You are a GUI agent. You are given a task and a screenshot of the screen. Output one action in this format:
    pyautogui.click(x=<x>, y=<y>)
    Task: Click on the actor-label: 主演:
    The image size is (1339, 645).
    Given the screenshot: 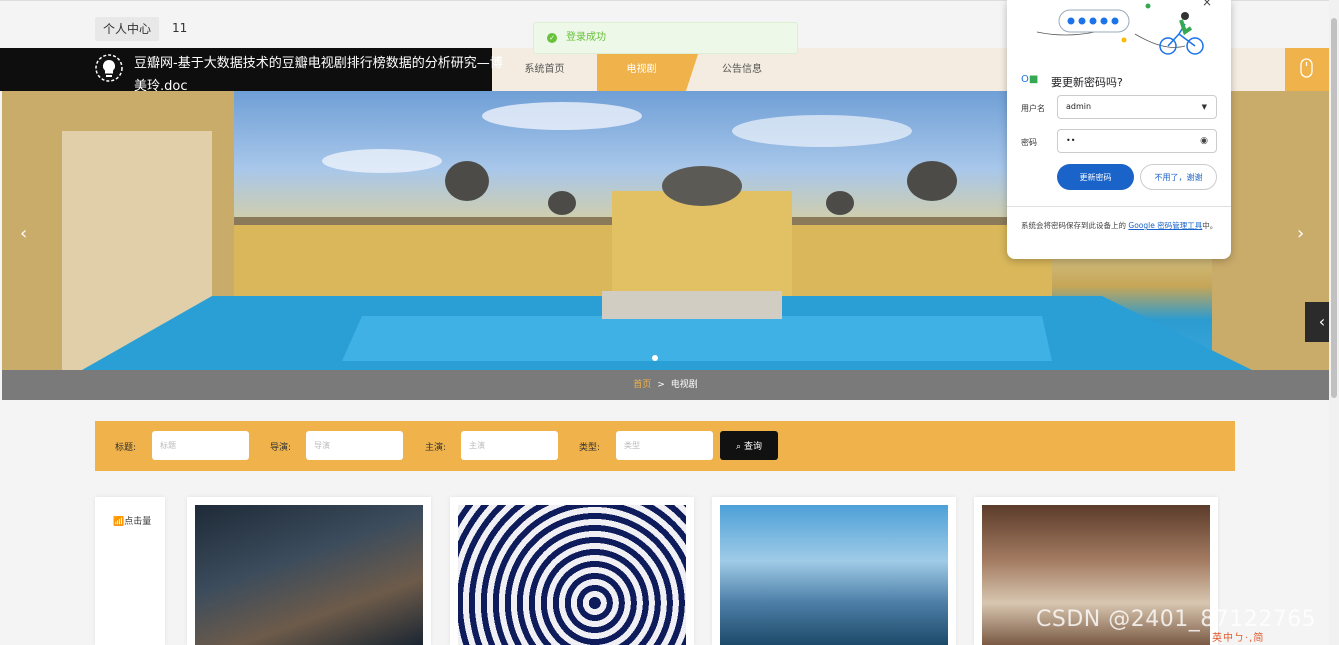 What is the action you would take?
    pyautogui.click(x=436, y=448)
    